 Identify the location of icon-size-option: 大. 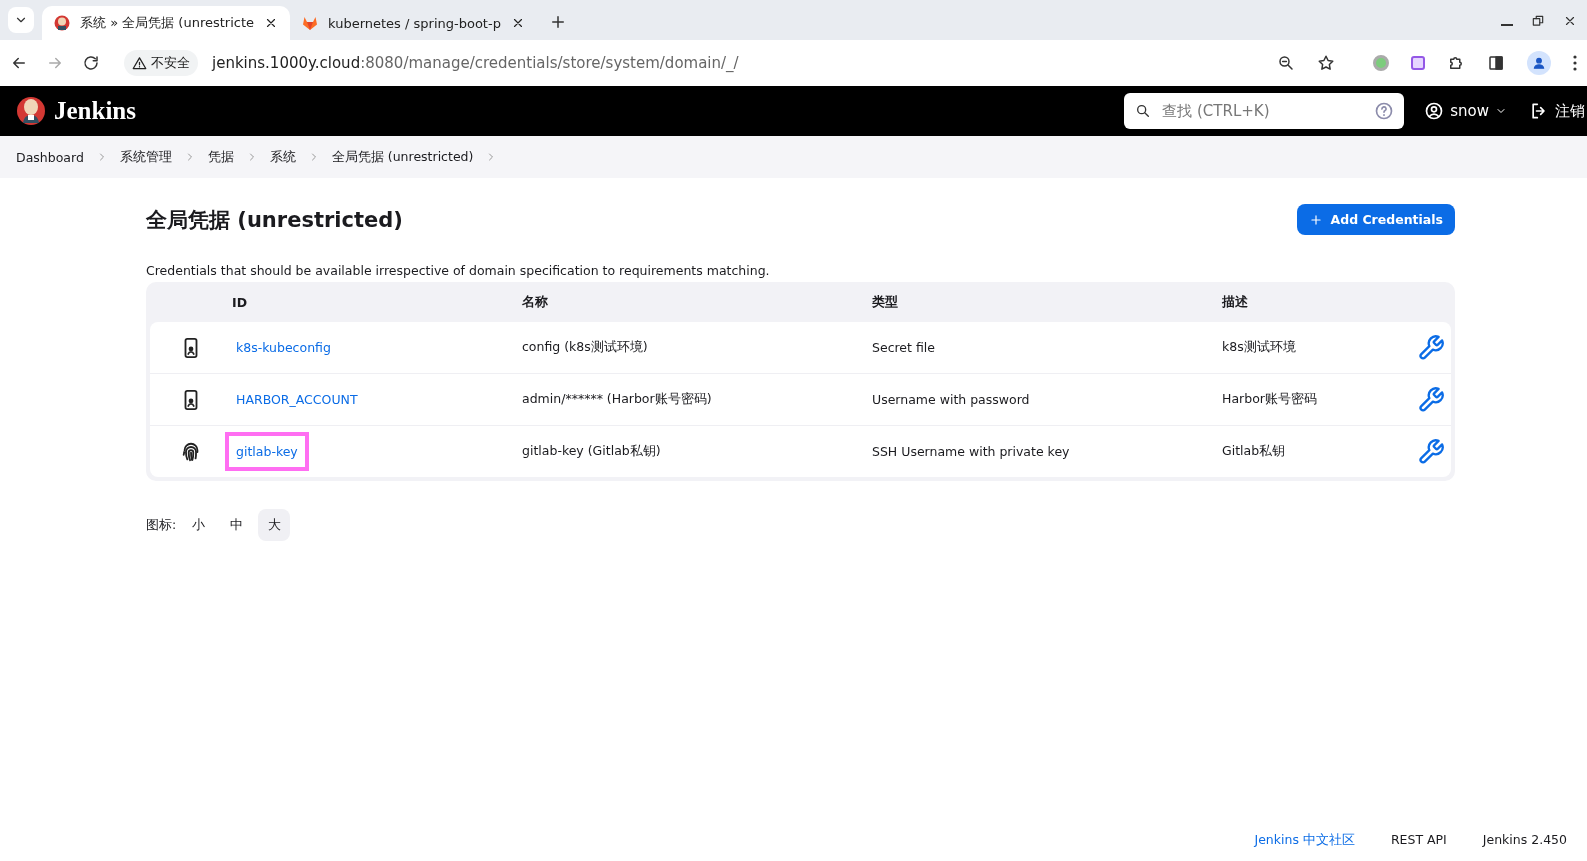
(274, 525).